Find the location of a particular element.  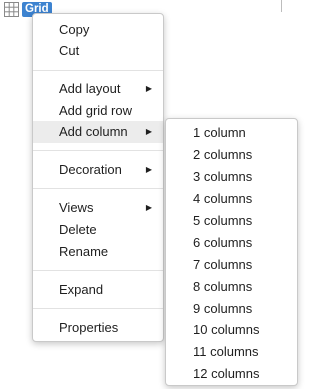

menu-item-label: Add grid row is located at coordinates (95, 110).